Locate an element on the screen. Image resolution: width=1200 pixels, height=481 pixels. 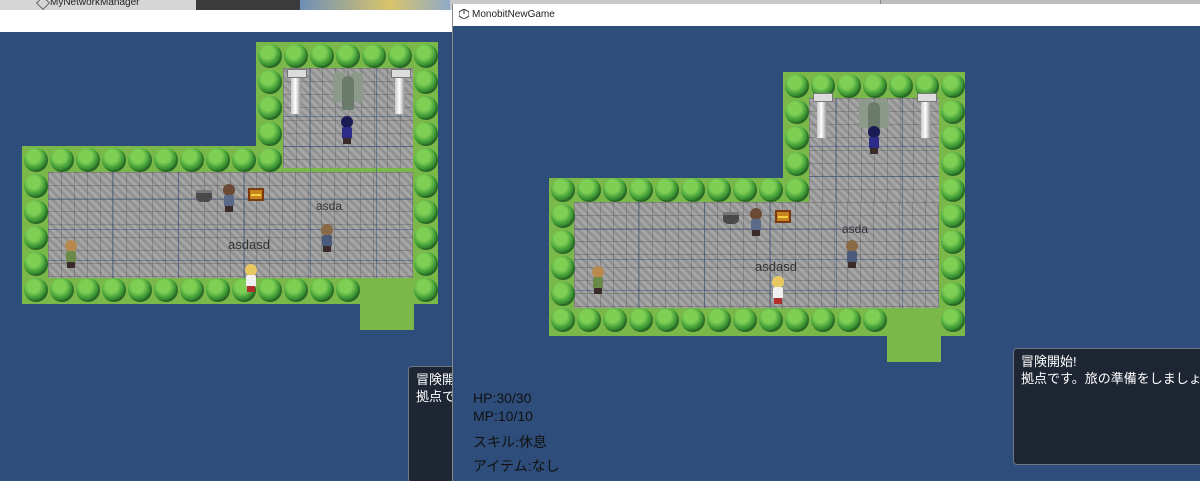
player-name-label: asda is located at coordinates (855, 229).